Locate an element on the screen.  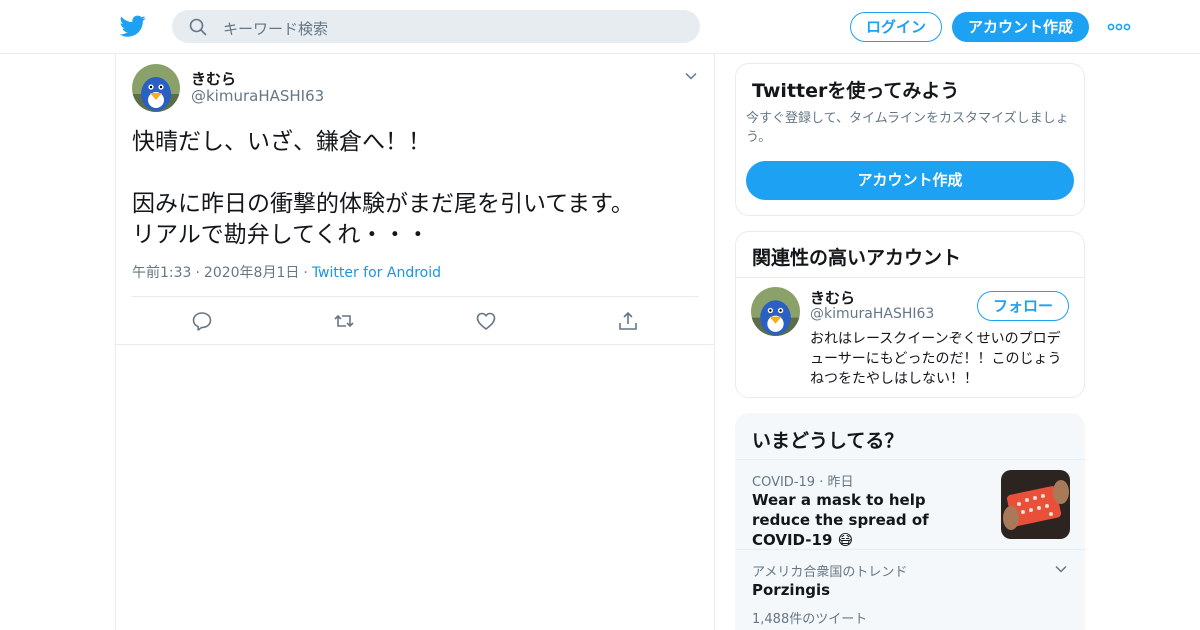
share-icon is located at coordinates (628, 321).